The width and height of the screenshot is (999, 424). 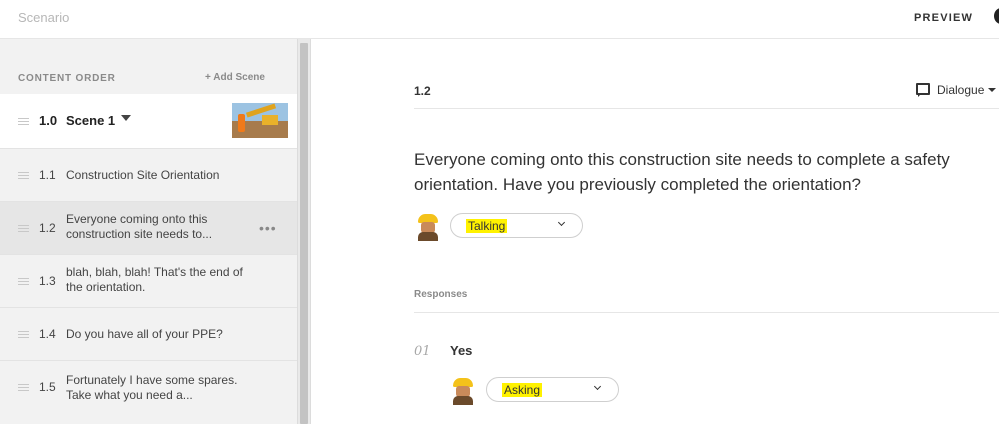 What do you see at coordinates (47, 334) in the screenshot?
I see `item-number: 1.4` at bounding box center [47, 334].